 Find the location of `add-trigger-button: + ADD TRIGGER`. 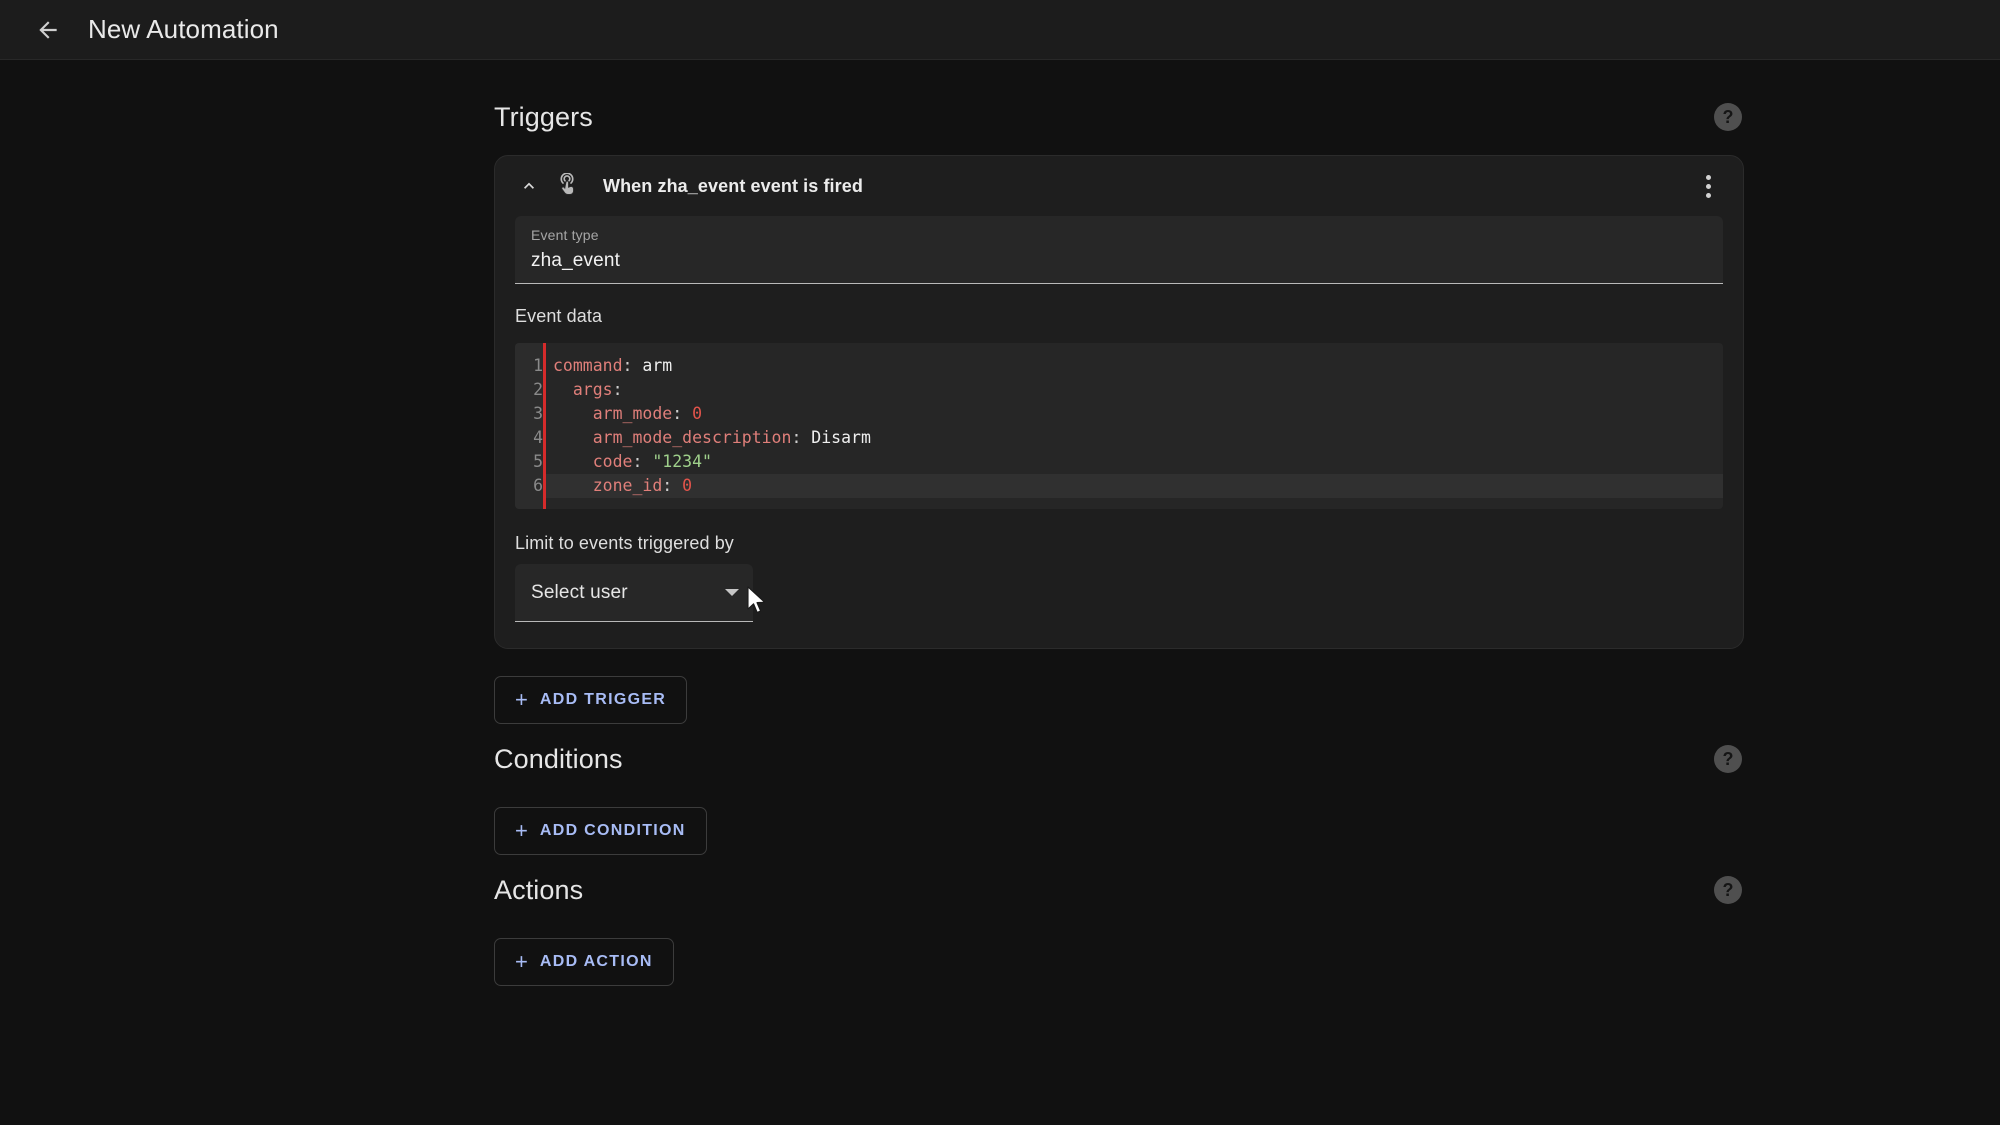

add-trigger-button: + ADD TRIGGER is located at coordinates (591, 700).